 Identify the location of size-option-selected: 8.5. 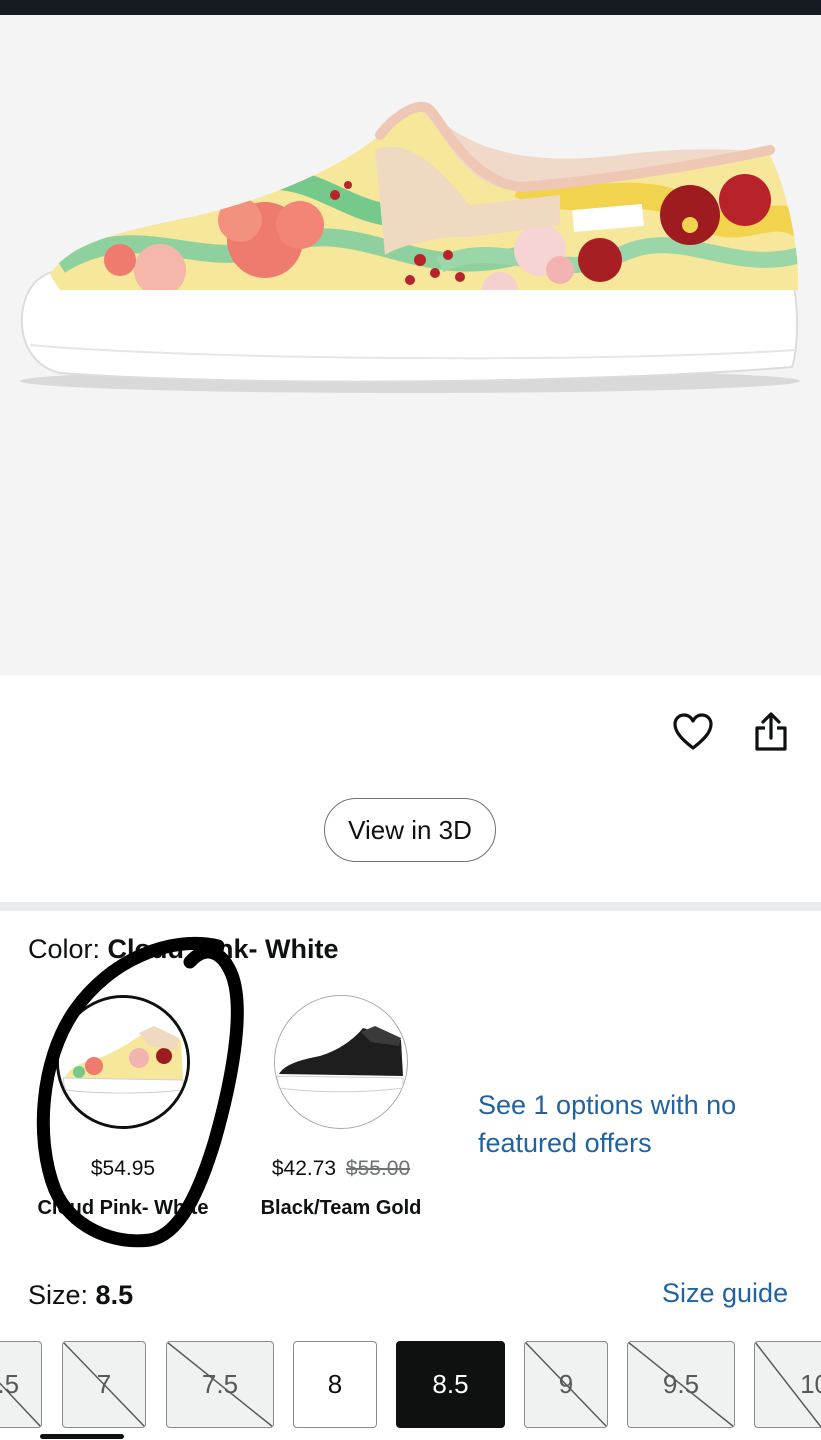
(450, 1384).